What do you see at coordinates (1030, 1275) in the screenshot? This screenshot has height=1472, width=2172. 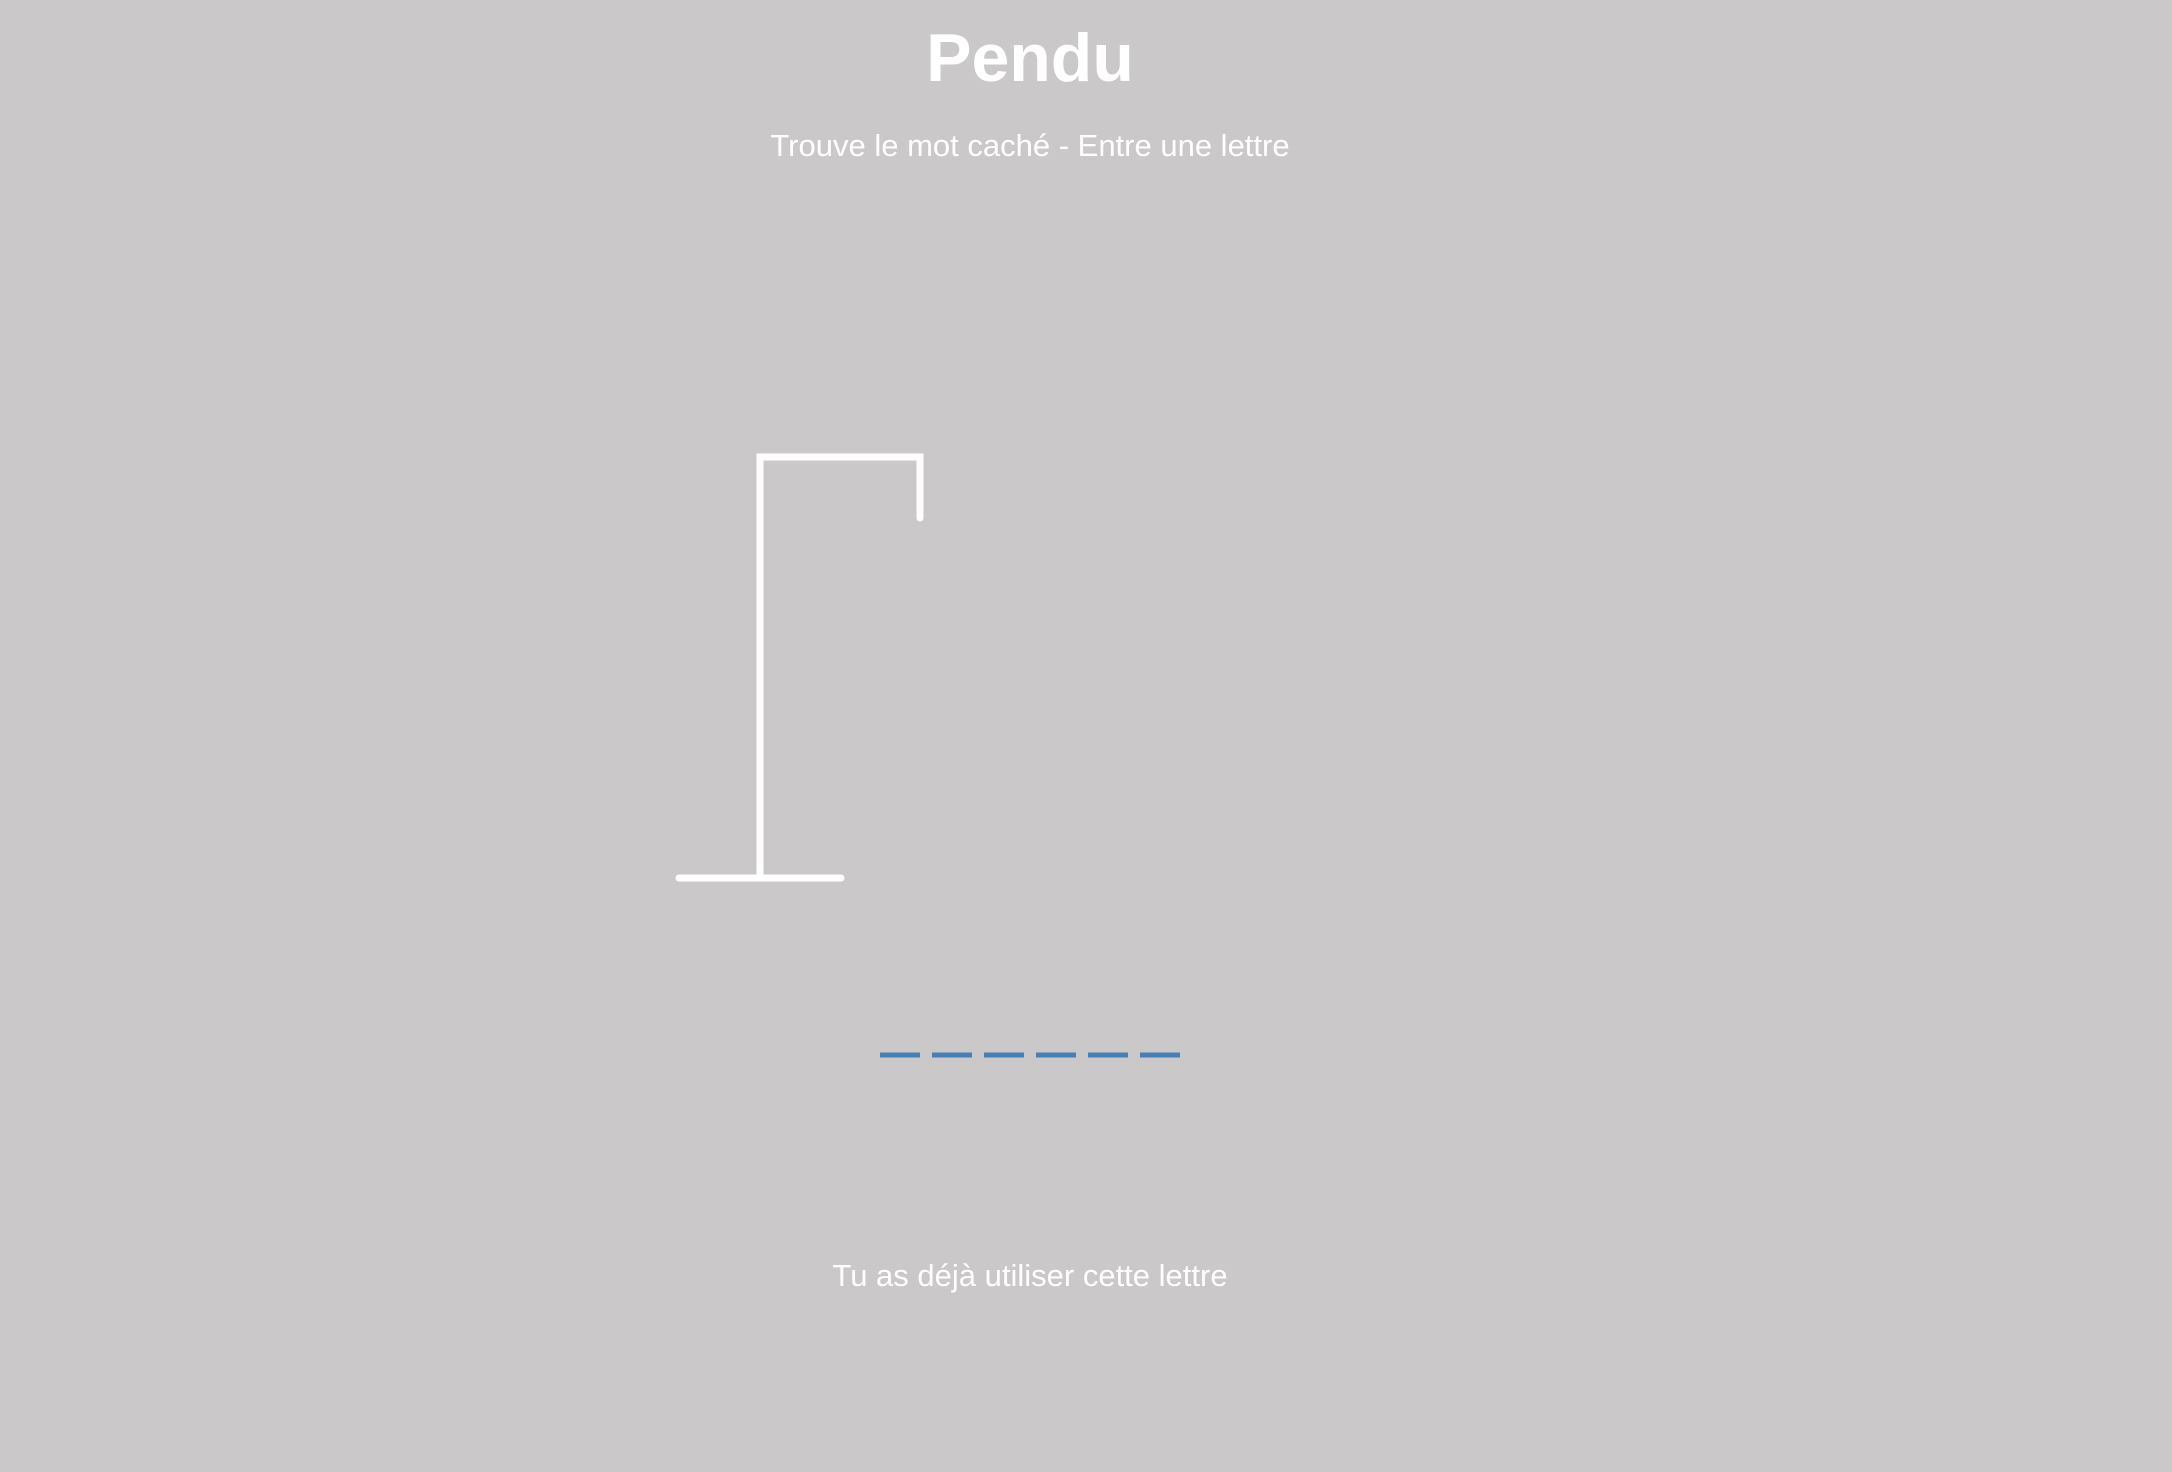 I see `status-message: Tu as déjà utiliser cette lettre` at bounding box center [1030, 1275].